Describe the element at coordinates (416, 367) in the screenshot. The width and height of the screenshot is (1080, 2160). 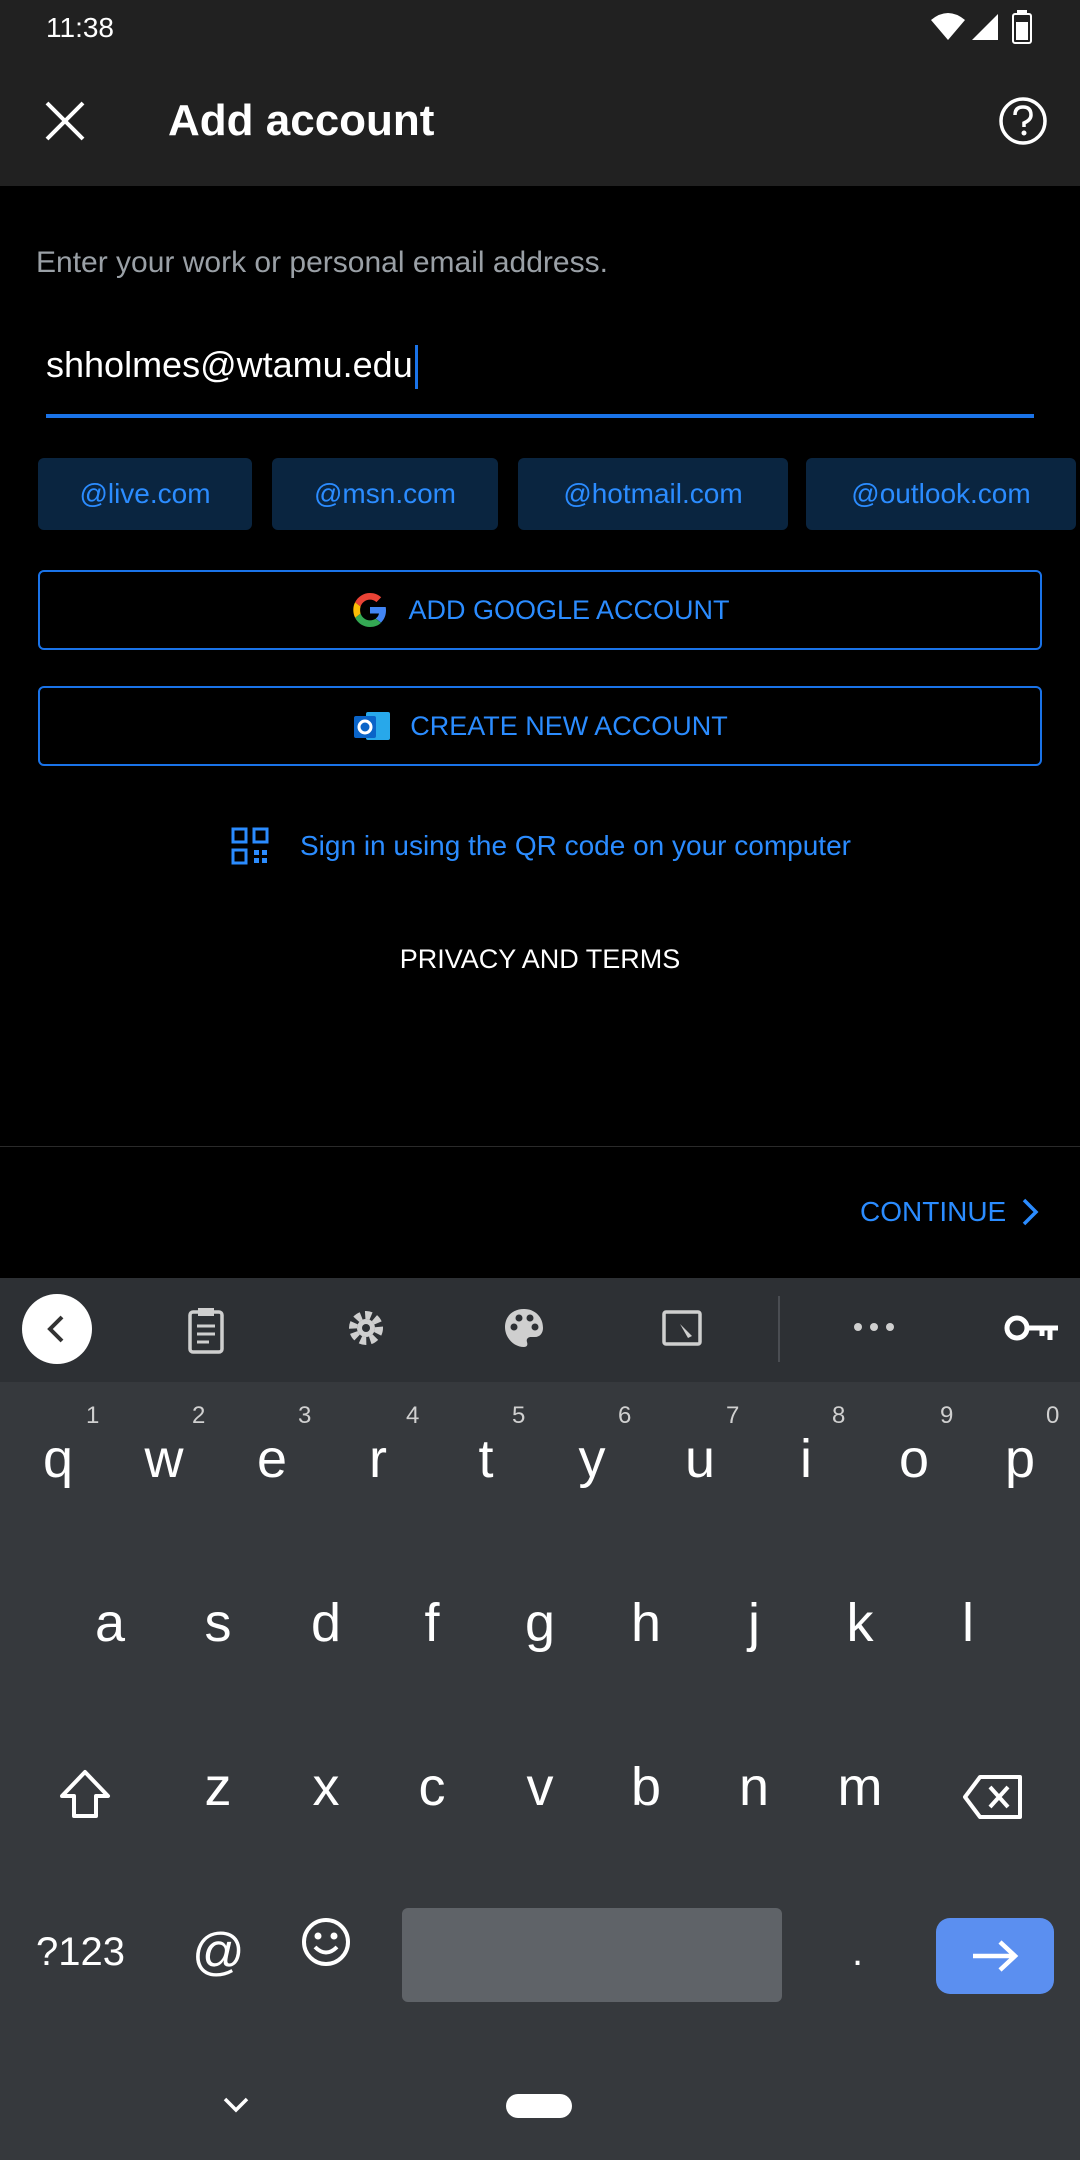
I see `text-cursor` at that location.